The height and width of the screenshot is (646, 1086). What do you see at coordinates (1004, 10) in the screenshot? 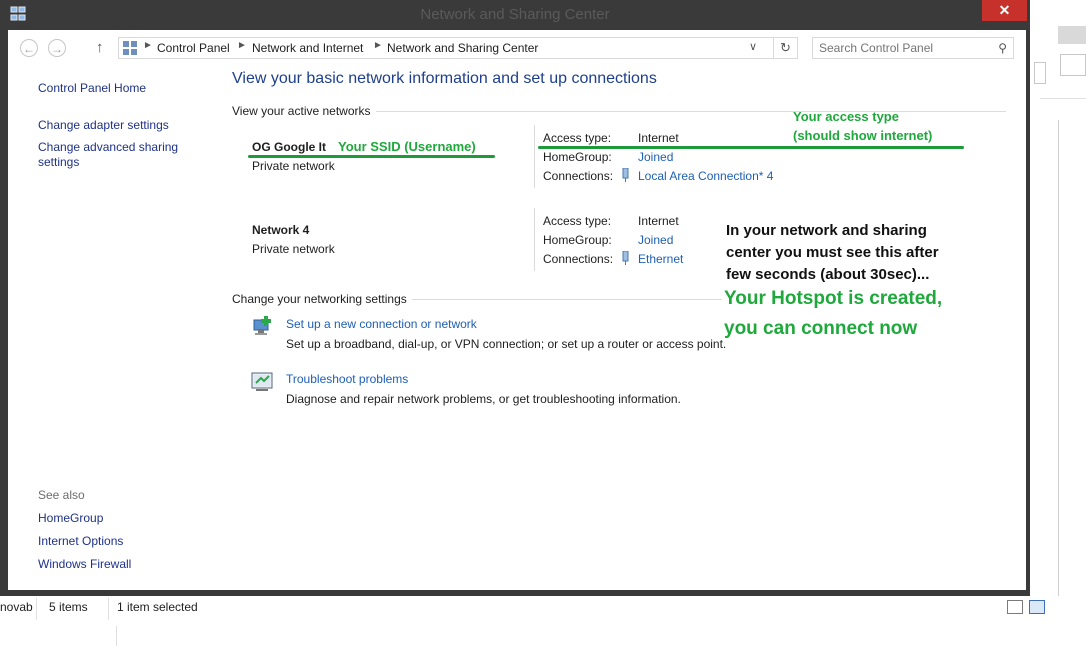
I see `close-button: ✕` at bounding box center [1004, 10].